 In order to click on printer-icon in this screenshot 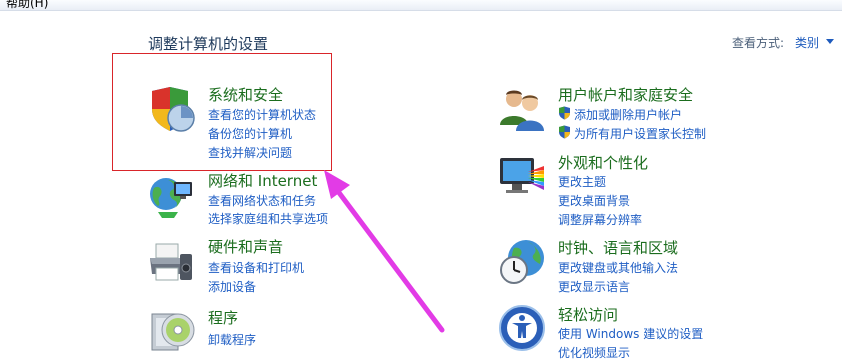, I will do `click(172, 262)`.